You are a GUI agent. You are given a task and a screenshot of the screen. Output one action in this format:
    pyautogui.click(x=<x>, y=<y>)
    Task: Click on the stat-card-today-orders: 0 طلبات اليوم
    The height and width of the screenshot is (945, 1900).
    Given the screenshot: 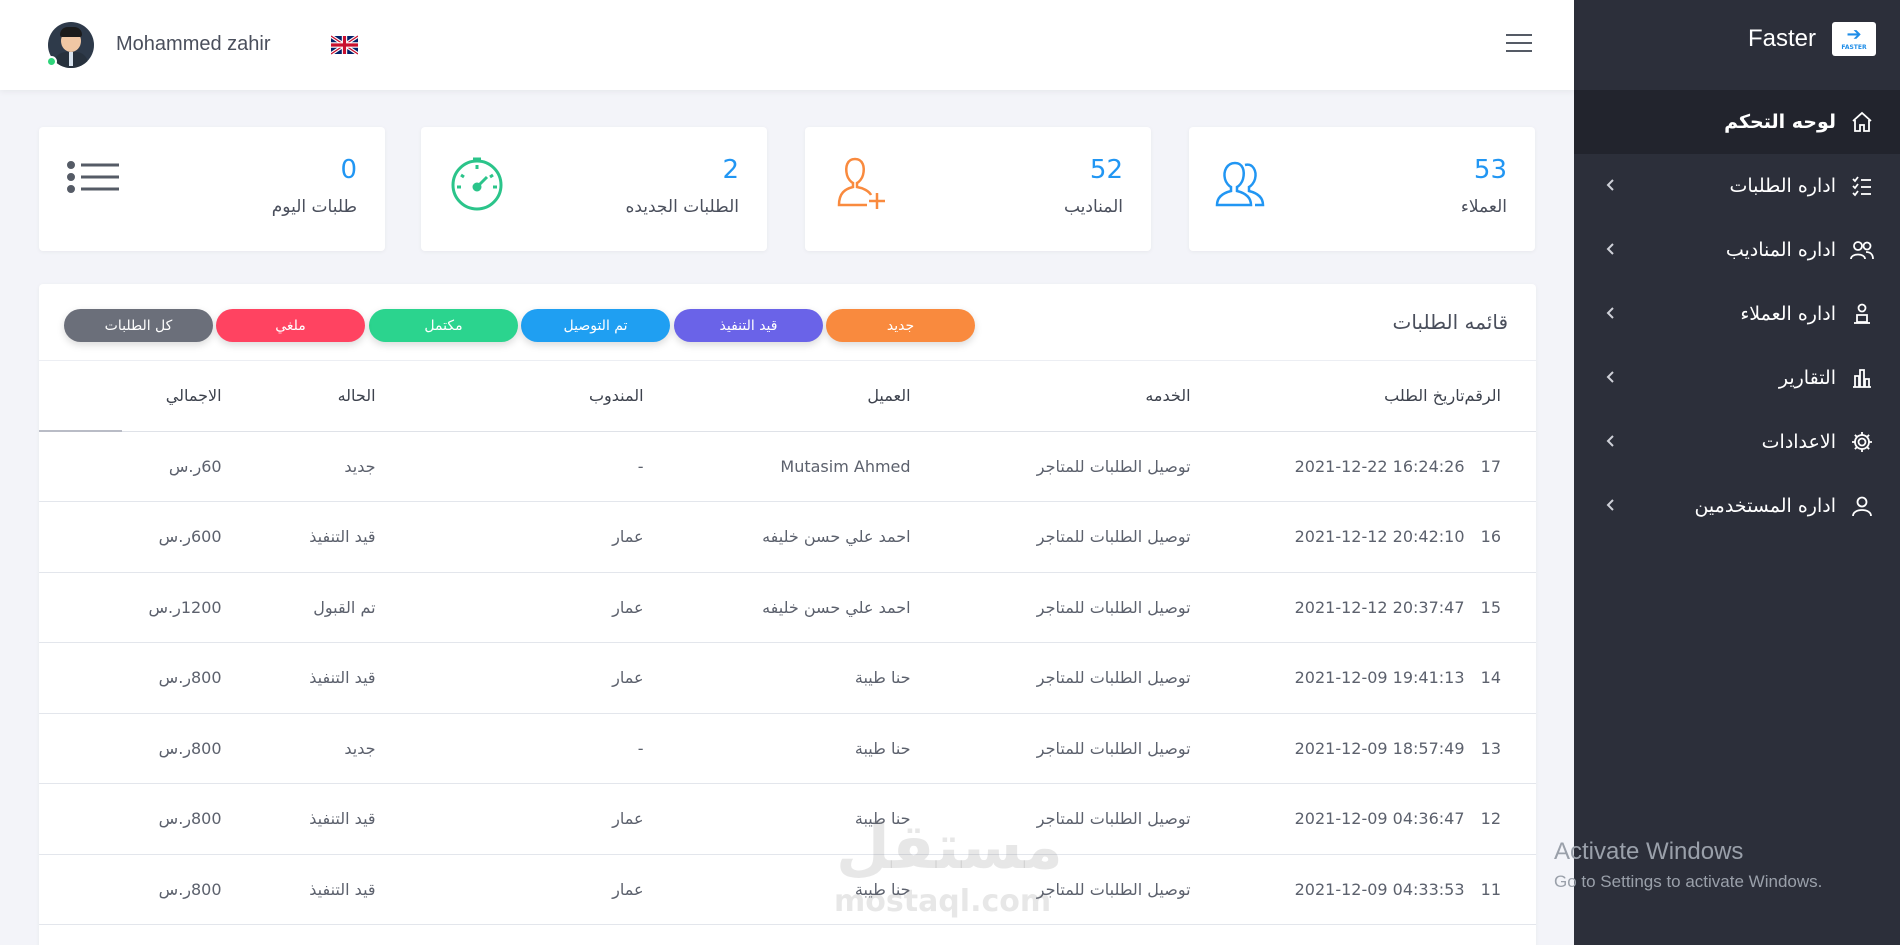 What is the action you would take?
    pyautogui.click(x=212, y=189)
    